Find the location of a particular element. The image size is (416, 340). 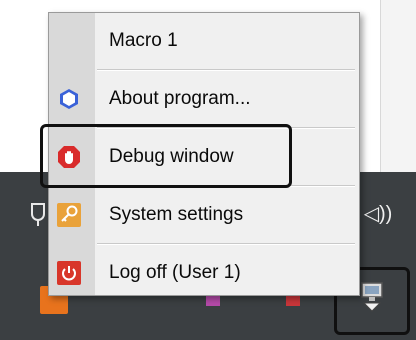

tray-network-icon is located at coordinates (372, 297).